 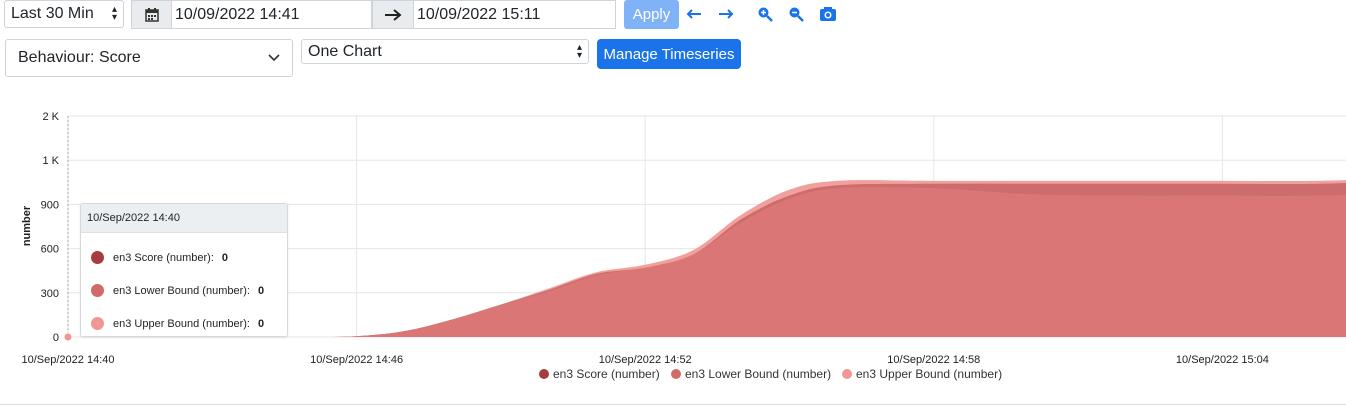 I want to click on x-tick-label: 10/Sep/2022 14:52, so click(x=645, y=360).